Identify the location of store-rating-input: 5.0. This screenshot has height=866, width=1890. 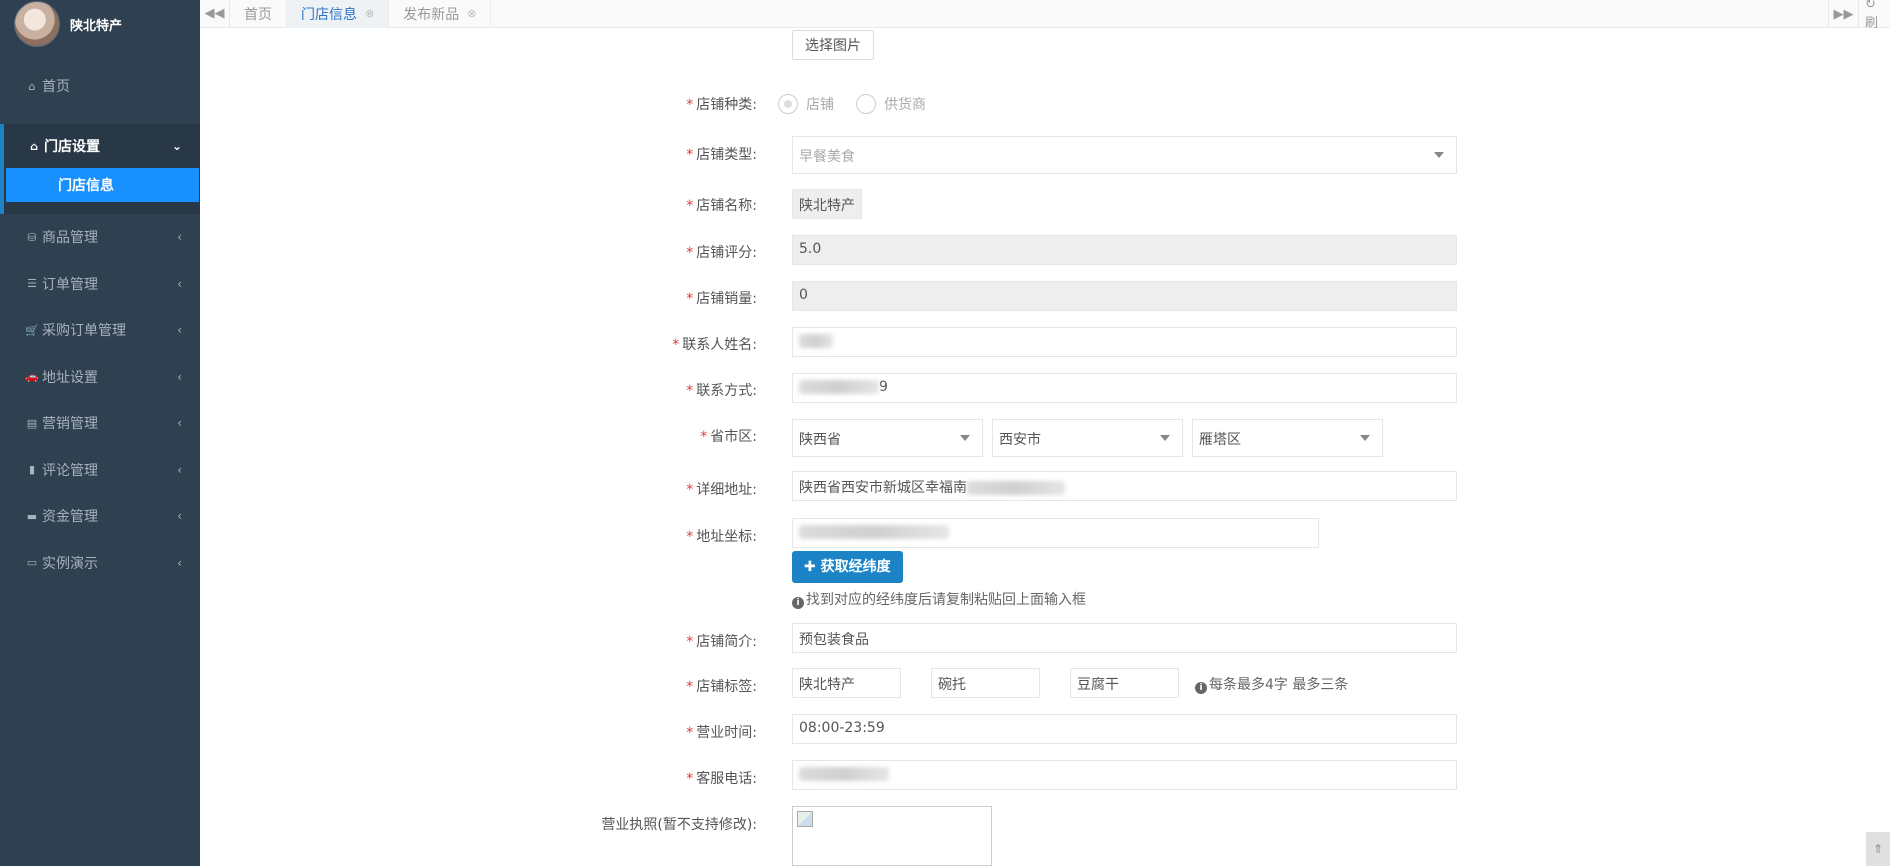
(1124, 250).